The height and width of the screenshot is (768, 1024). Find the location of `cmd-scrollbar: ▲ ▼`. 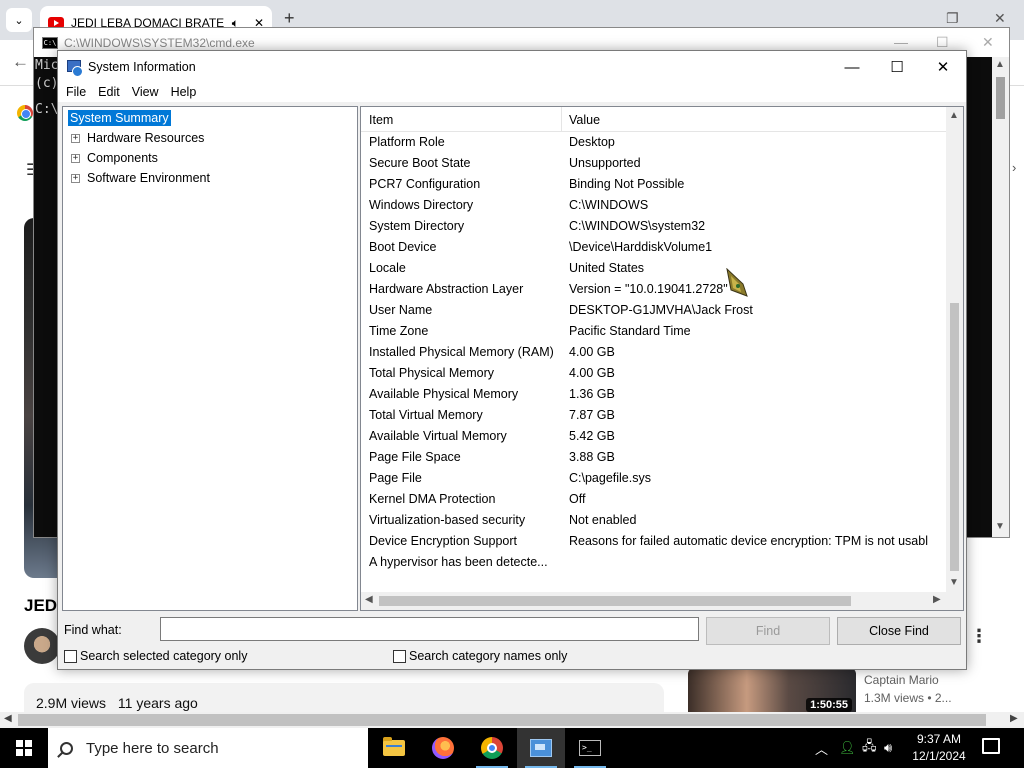

cmd-scrollbar: ▲ ▼ is located at coordinates (1000, 297).